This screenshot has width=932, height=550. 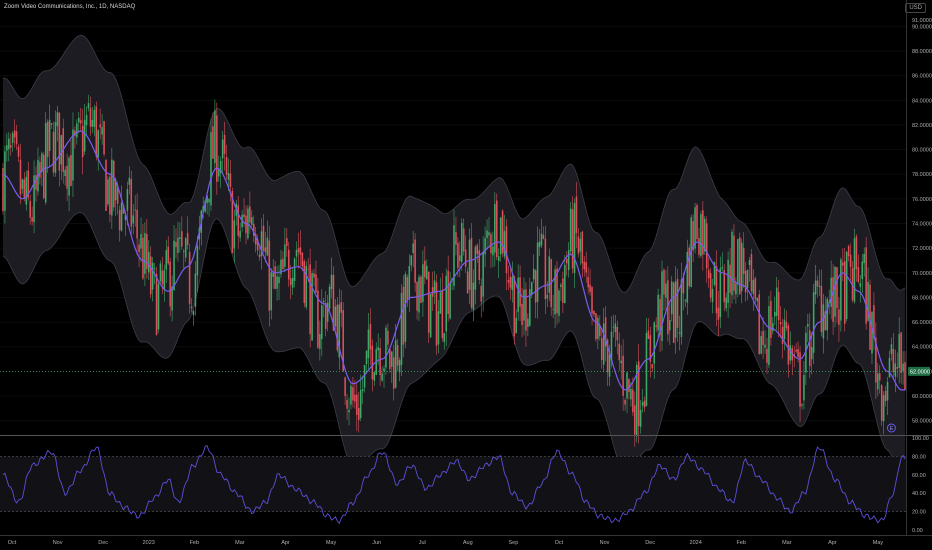 I want to click on time-axis-tick-label: 2024, so click(x=696, y=543).